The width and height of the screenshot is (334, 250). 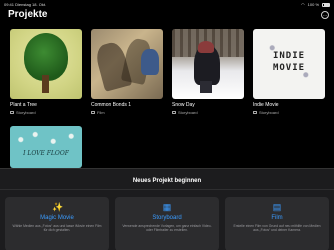 I want to click on legs-shape, so click(x=206, y=87).